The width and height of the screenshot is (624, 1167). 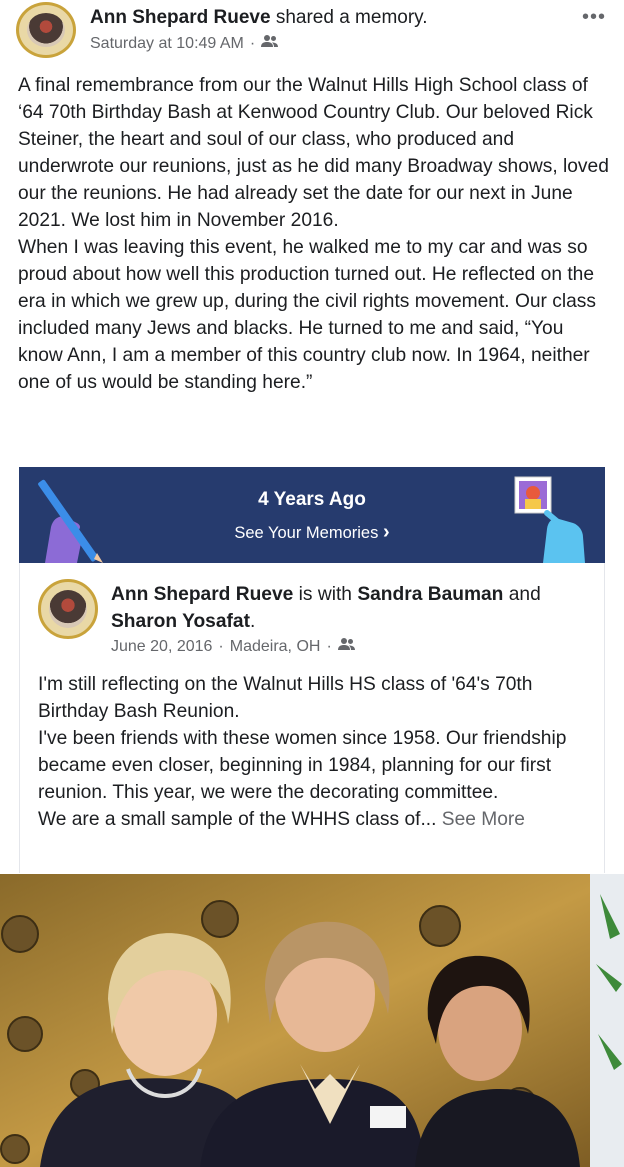 What do you see at coordinates (312, 515) in the screenshot?
I see `memory-banner: 4 Years Ago See Your Memories ›` at bounding box center [312, 515].